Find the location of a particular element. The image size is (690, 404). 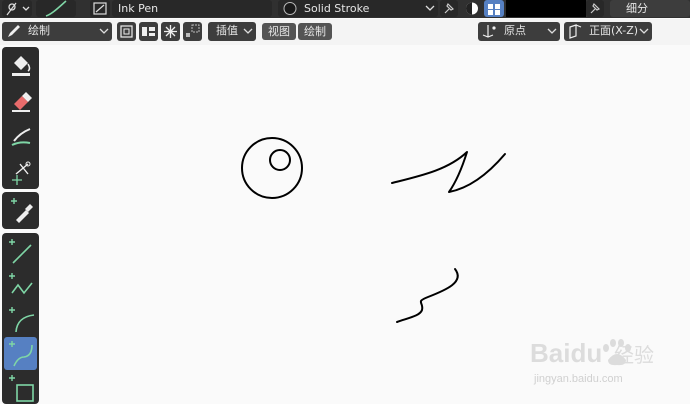

subdivide-button: 细分 is located at coordinates (650, 8).